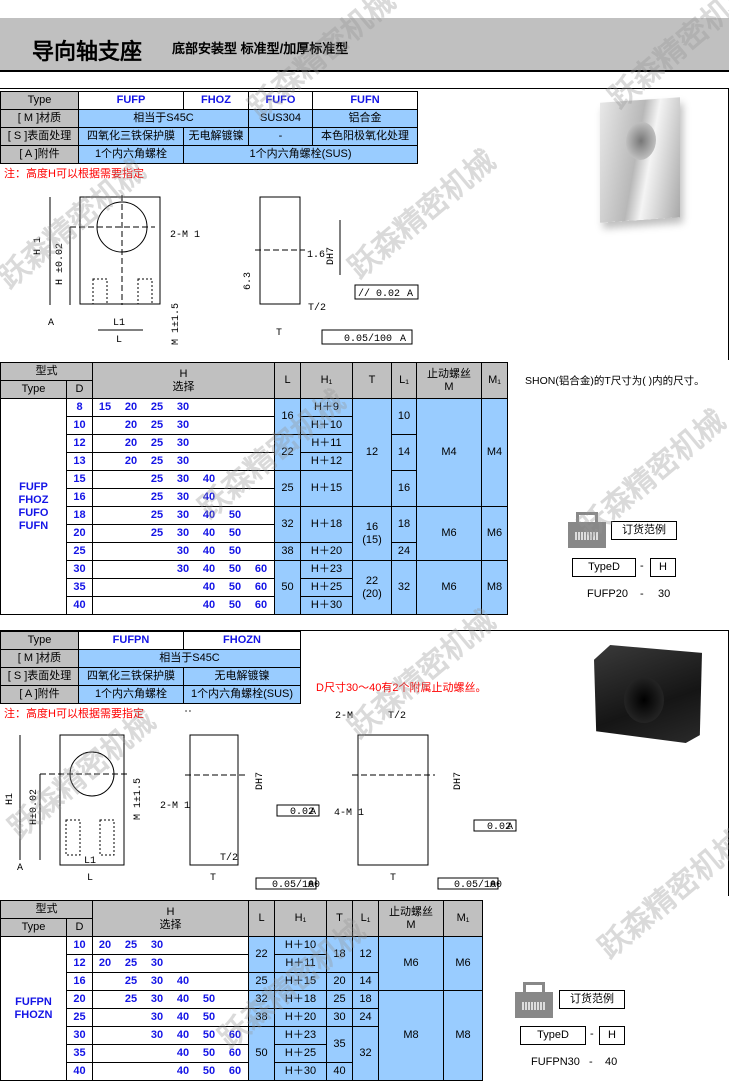 The height and width of the screenshot is (1081, 729). I want to click on h-option: 20, so click(105, 945).